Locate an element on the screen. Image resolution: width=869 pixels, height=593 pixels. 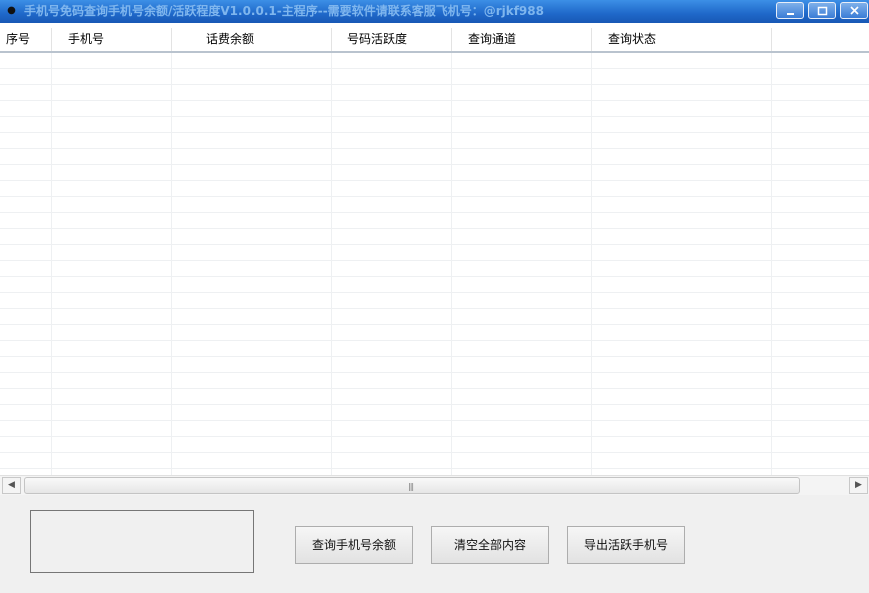
minimize-icon is located at coordinates (790, 14).